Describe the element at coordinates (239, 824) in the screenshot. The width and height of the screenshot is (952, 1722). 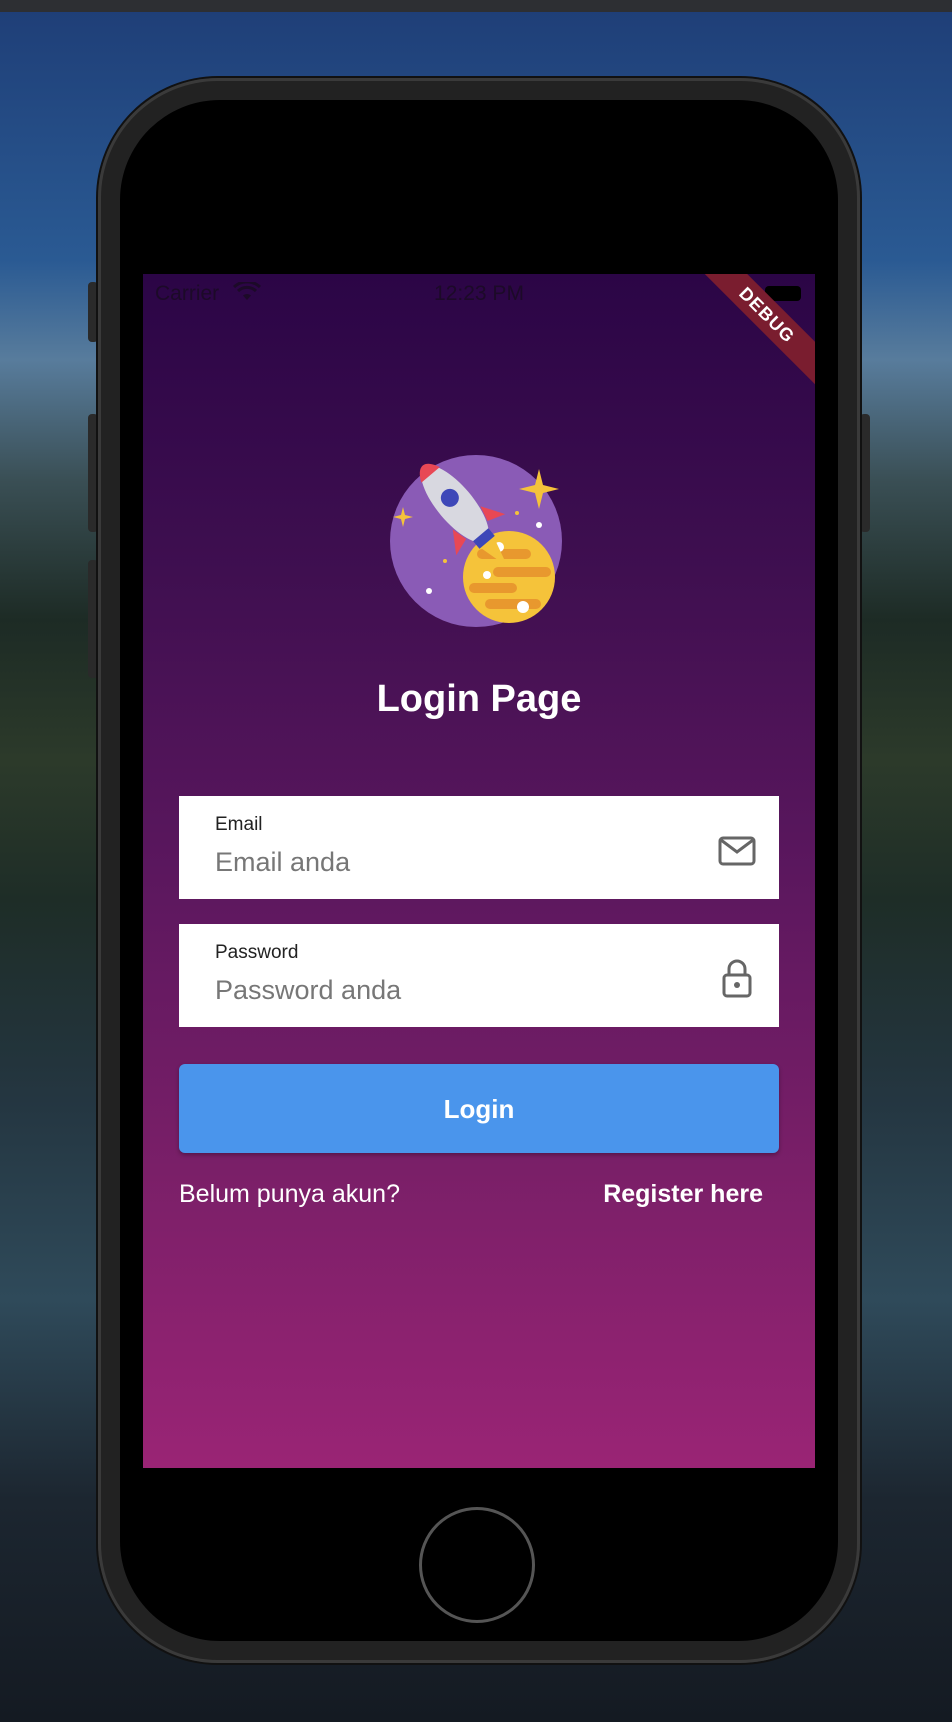
I see `email-label: Email` at that location.